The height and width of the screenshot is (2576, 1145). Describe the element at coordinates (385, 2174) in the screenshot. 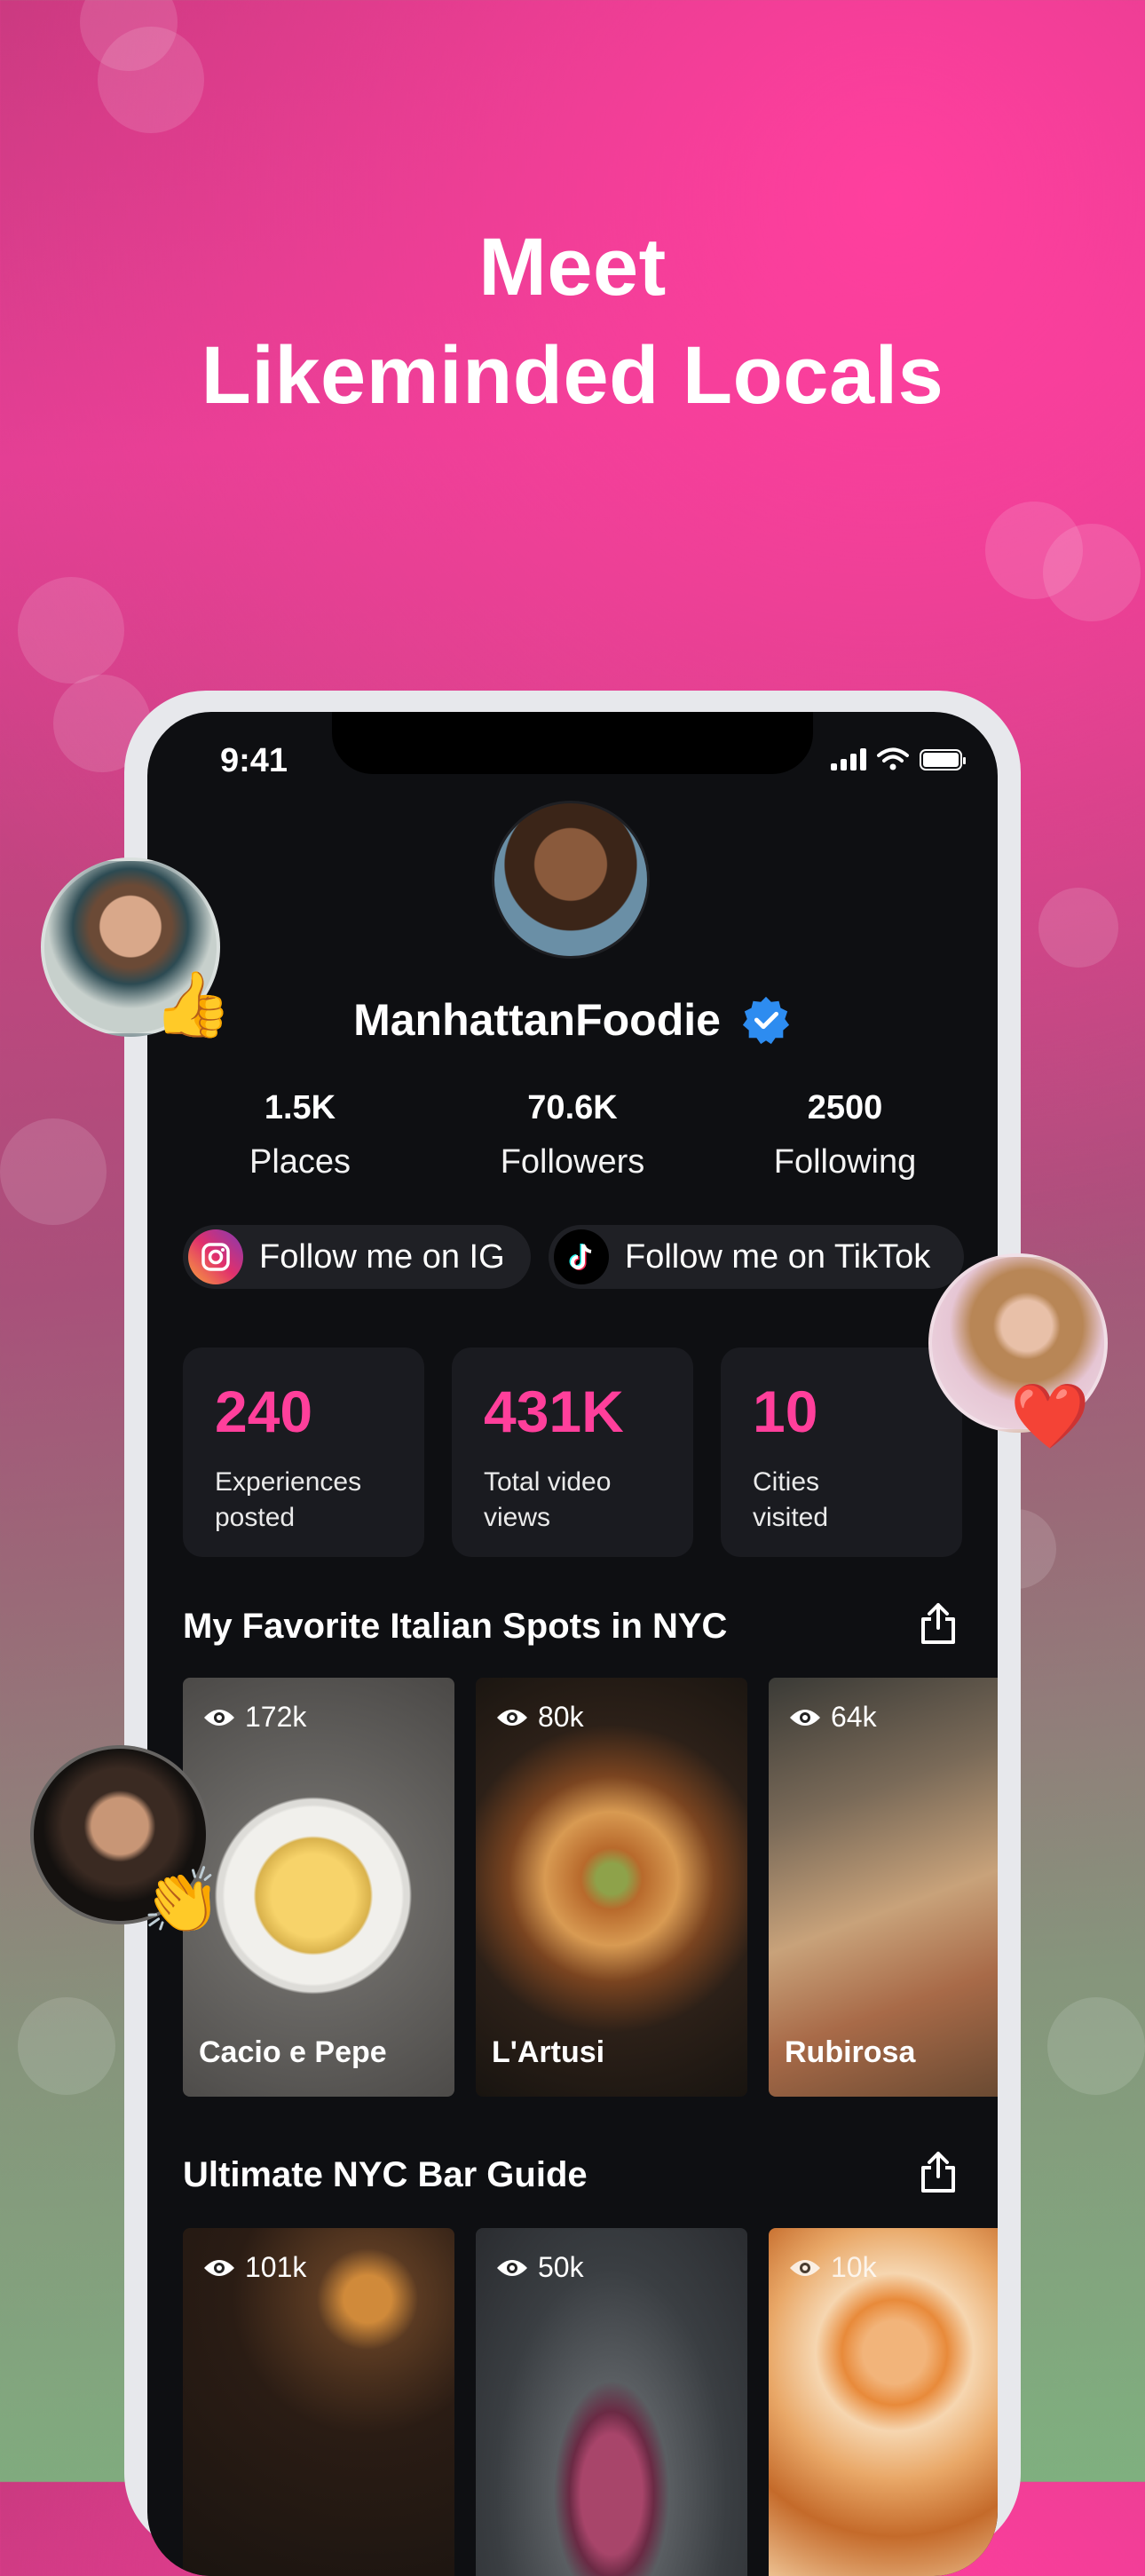

I see `section-title: Ultimate NYC Bar Guide` at that location.